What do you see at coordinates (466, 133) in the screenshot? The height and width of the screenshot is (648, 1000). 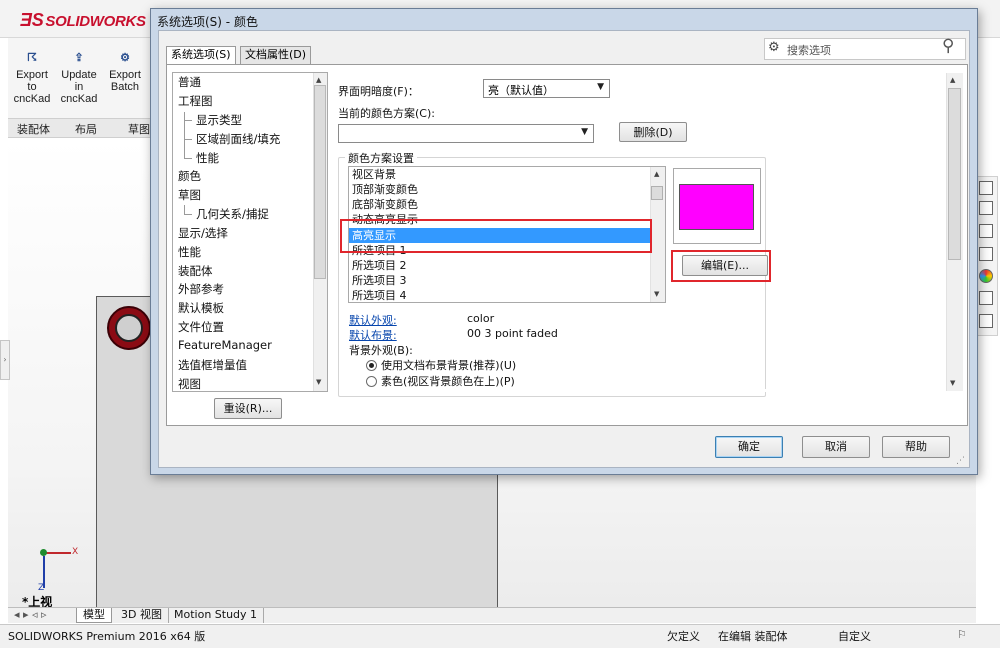 I see `scheme-select: ▼` at bounding box center [466, 133].